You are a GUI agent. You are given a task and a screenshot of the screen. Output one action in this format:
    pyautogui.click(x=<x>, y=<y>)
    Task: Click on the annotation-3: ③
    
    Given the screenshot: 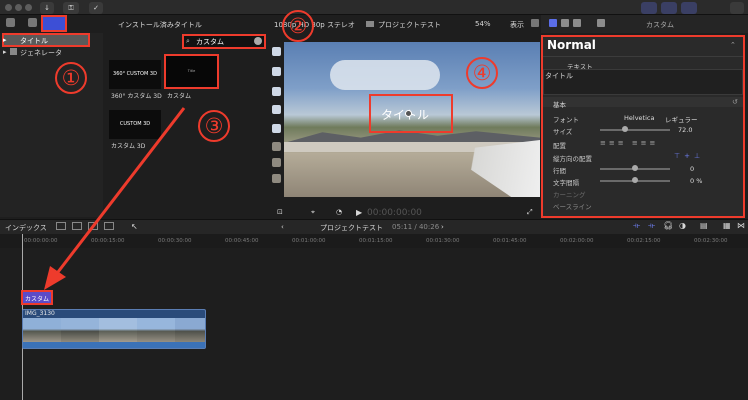 What is the action you would take?
    pyautogui.click(x=214, y=126)
    